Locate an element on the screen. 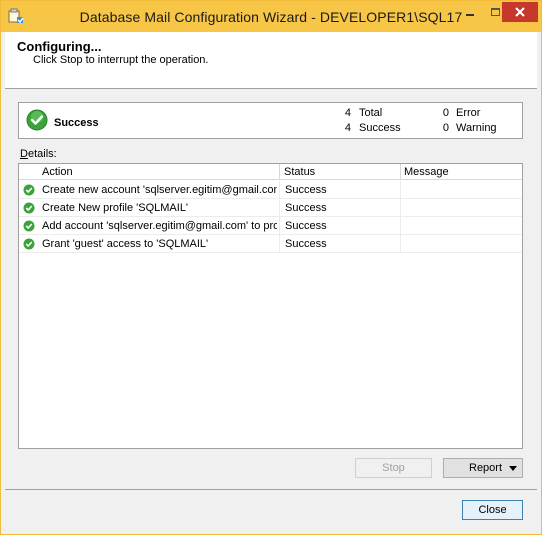  close-icon is located at coordinates (520, 12).